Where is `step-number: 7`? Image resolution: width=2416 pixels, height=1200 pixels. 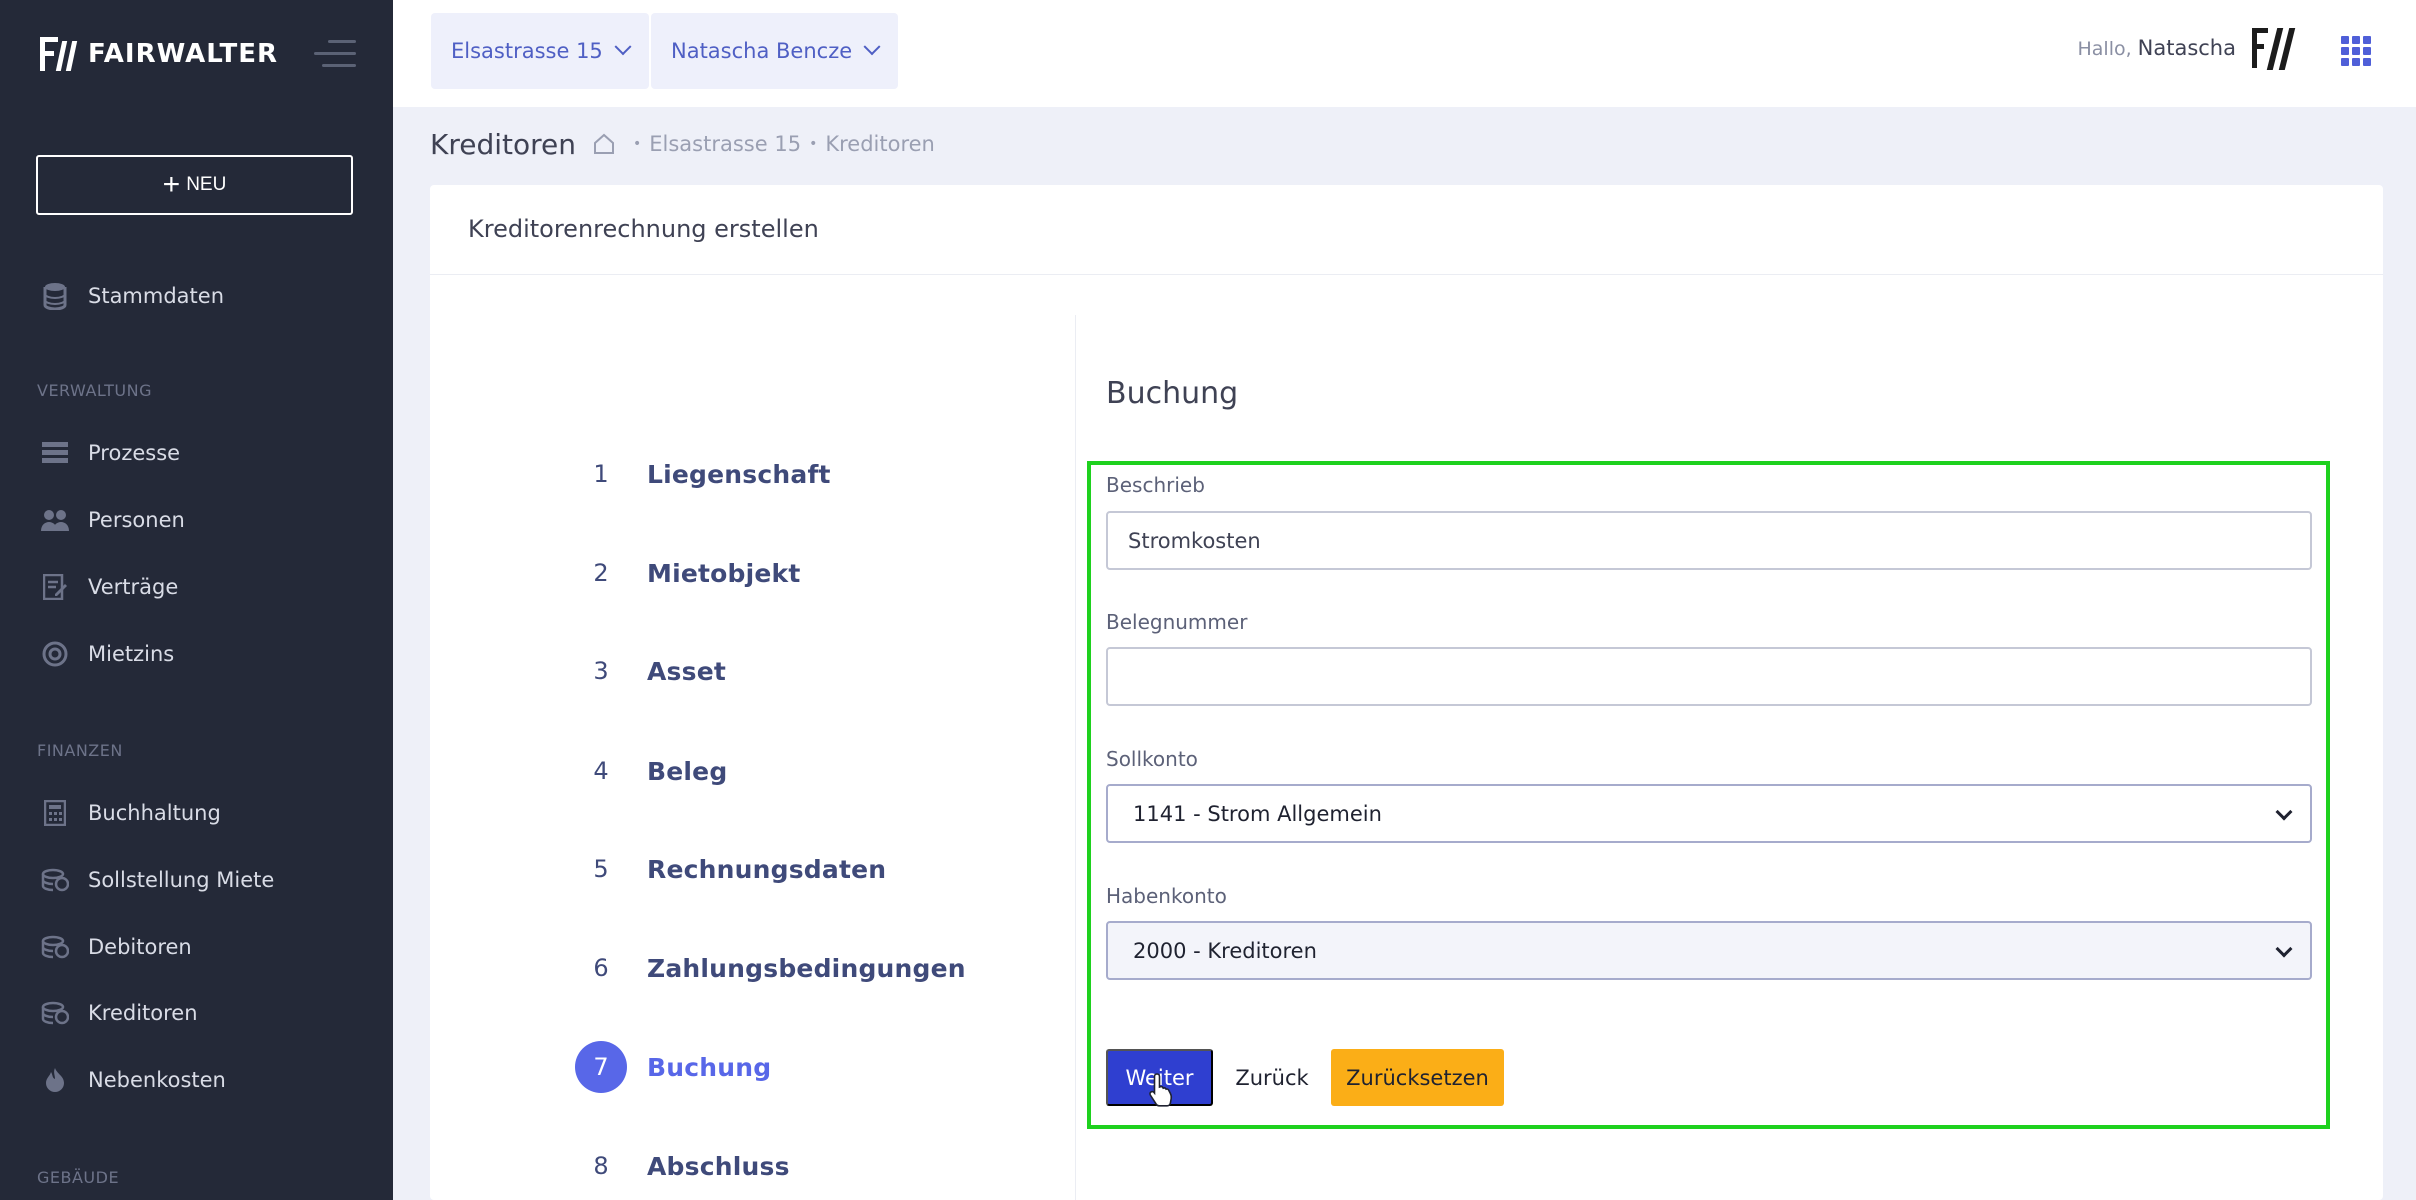
step-number: 7 is located at coordinates (601, 1067).